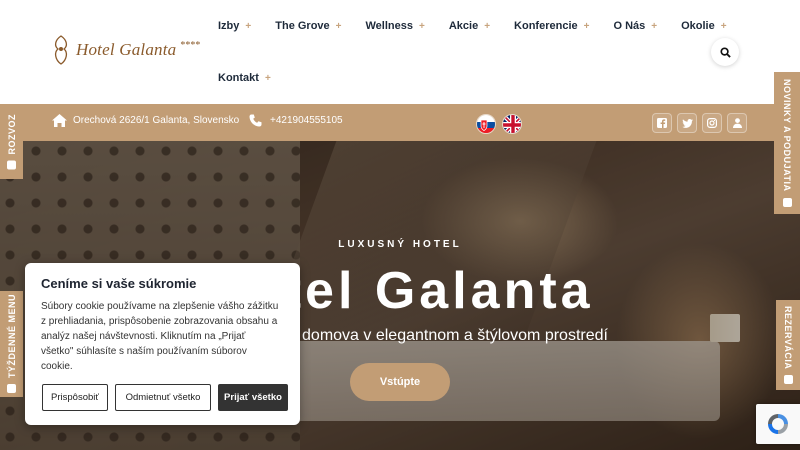 This screenshot has width=800, height=450. What do you see at coordinates (11, 389) in the screenshot?
I see `menu-icon` at bounding box center [11, 389].